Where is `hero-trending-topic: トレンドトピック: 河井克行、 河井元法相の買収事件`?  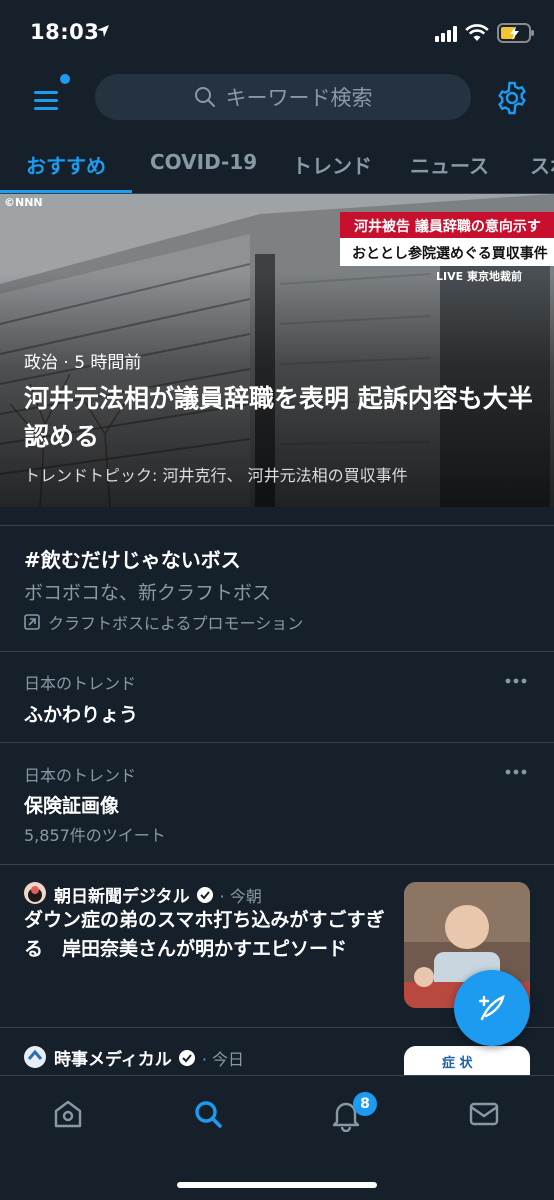 hero-trending-topic: トレンドトピック: 河井克行、 河井元法相の買収事件 is located at coordinates (216, 475).